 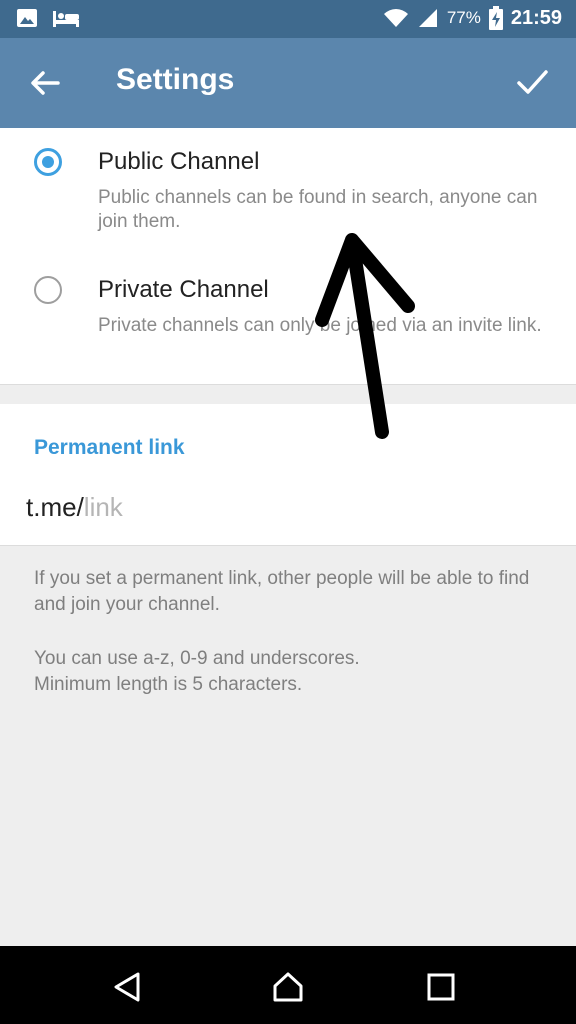 What do you see at coordinates (288, 83) in the screenshot?
I see `app-bar: Settings` at bounding box center [288, 83].